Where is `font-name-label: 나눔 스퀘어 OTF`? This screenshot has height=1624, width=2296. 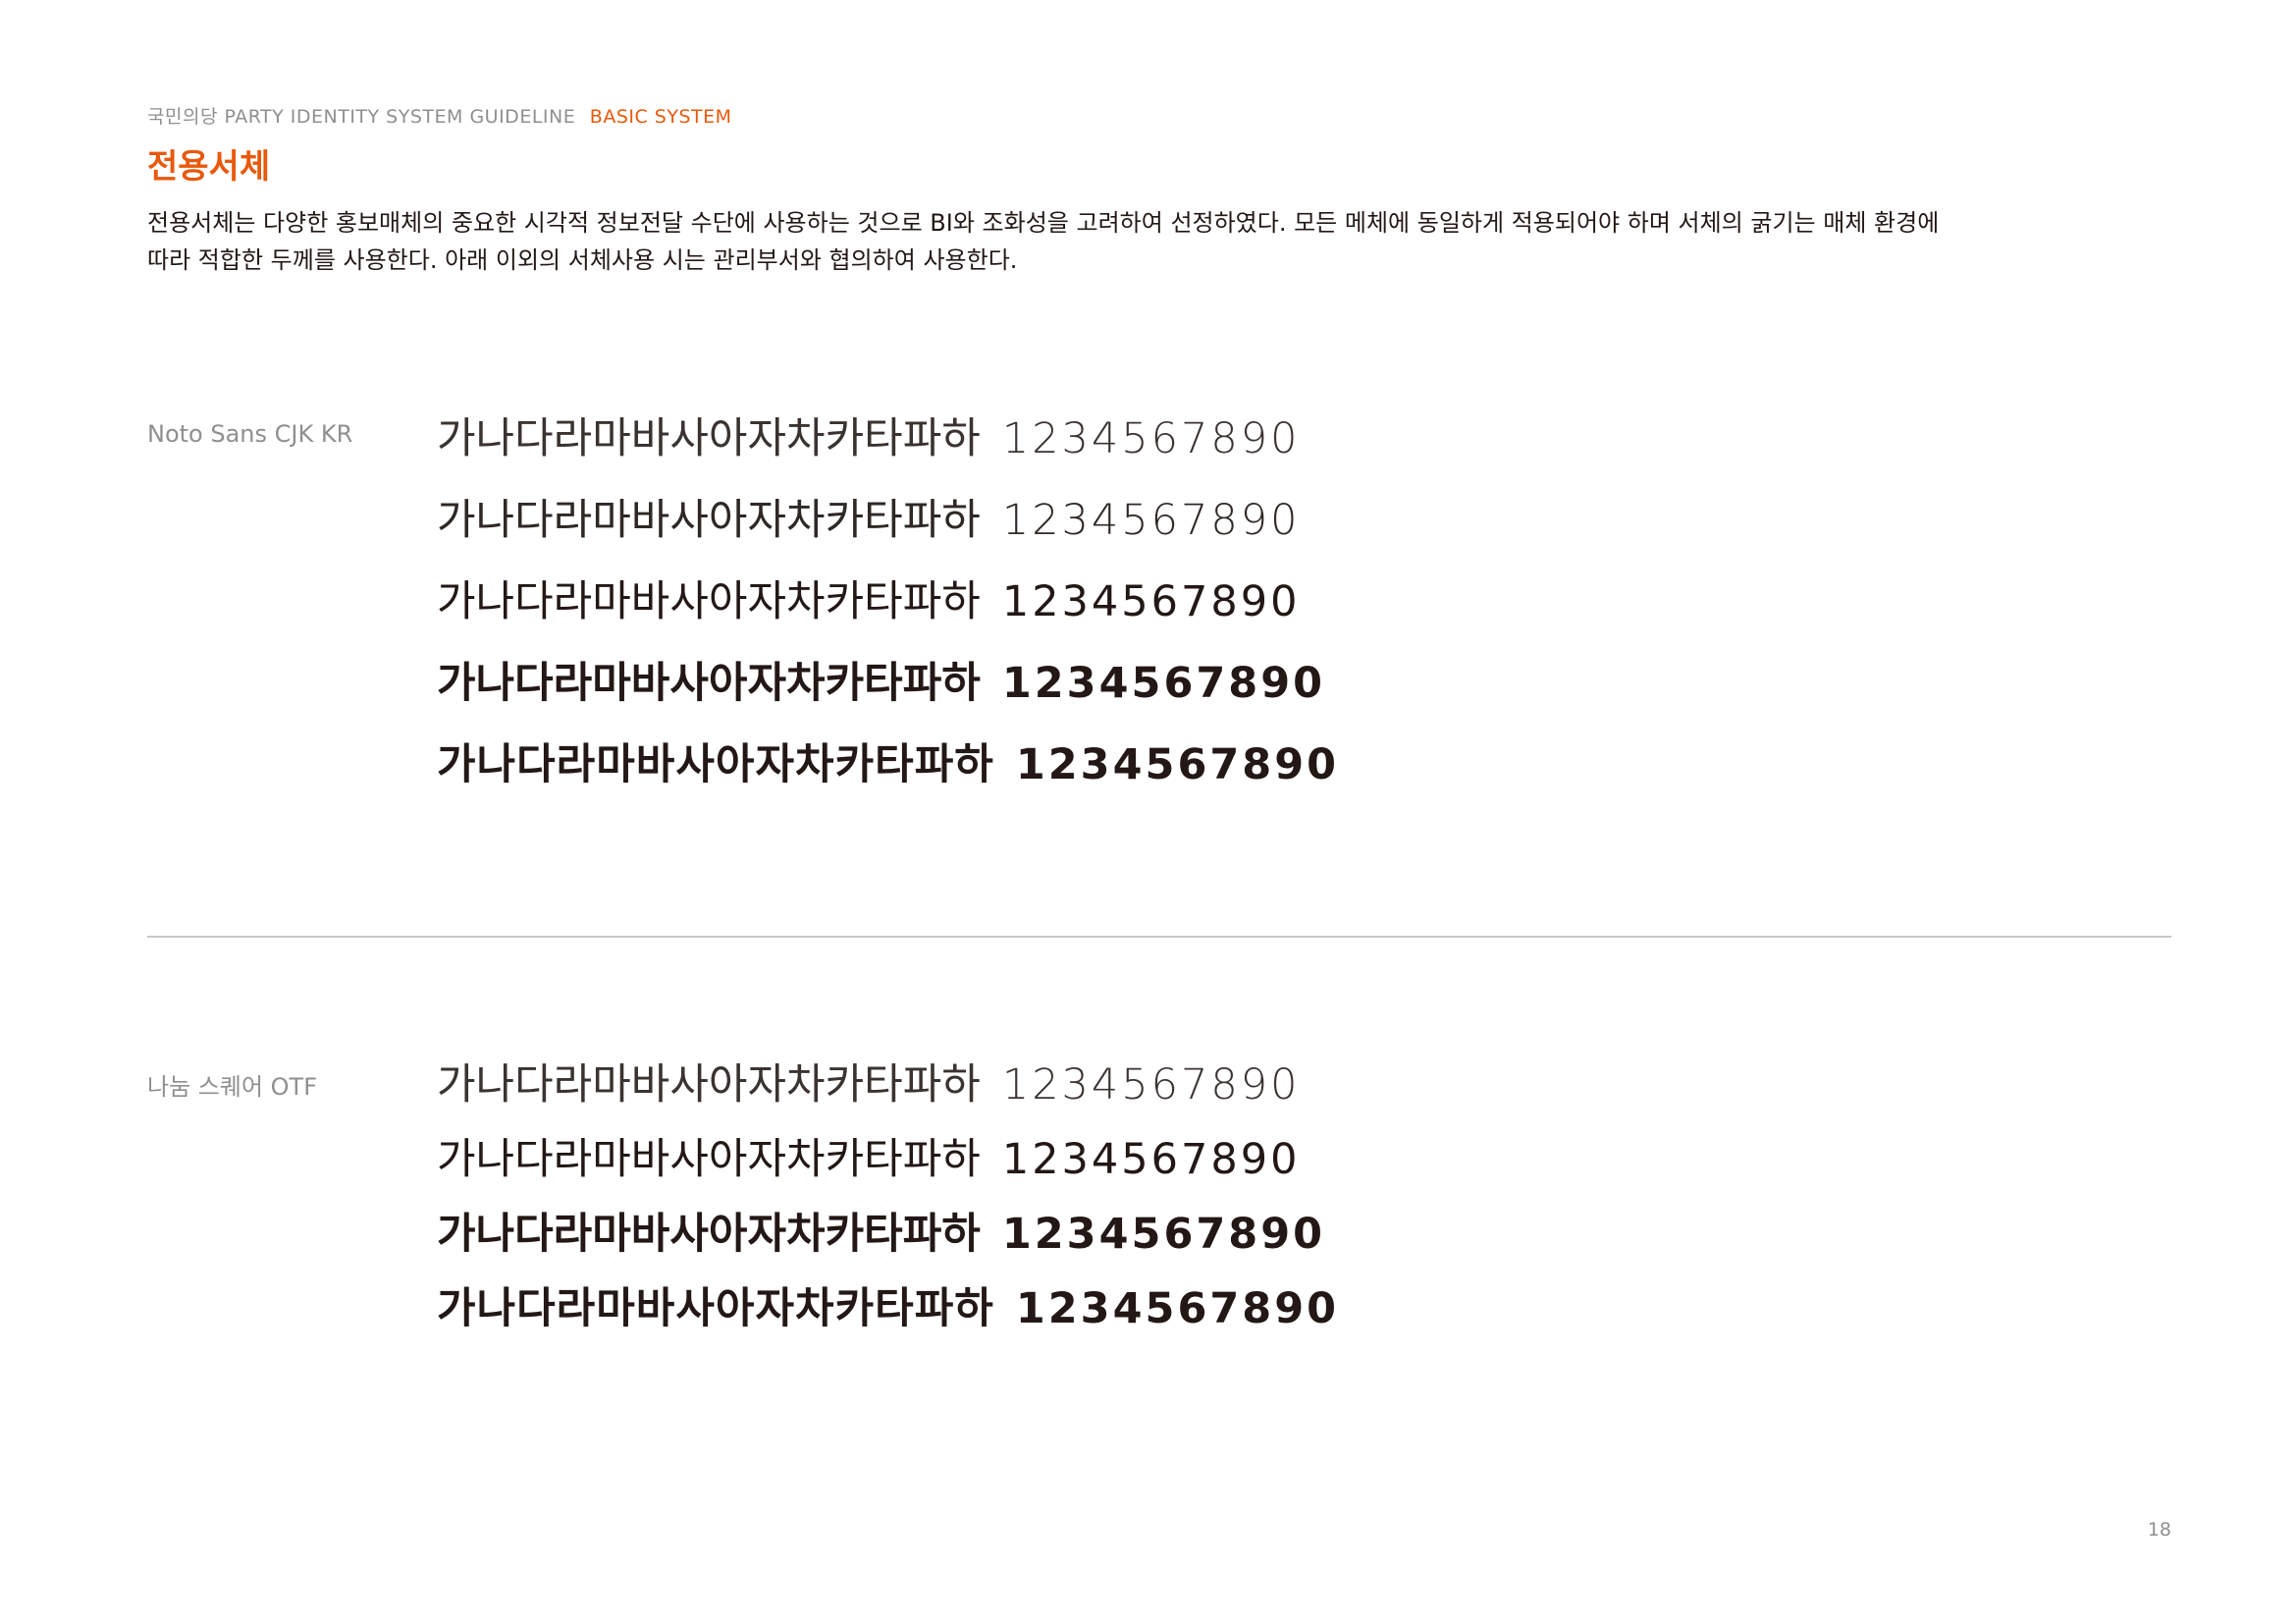 font-name-label: 나눔 스퀘어 OTF is located at coordinates (232, 1087).